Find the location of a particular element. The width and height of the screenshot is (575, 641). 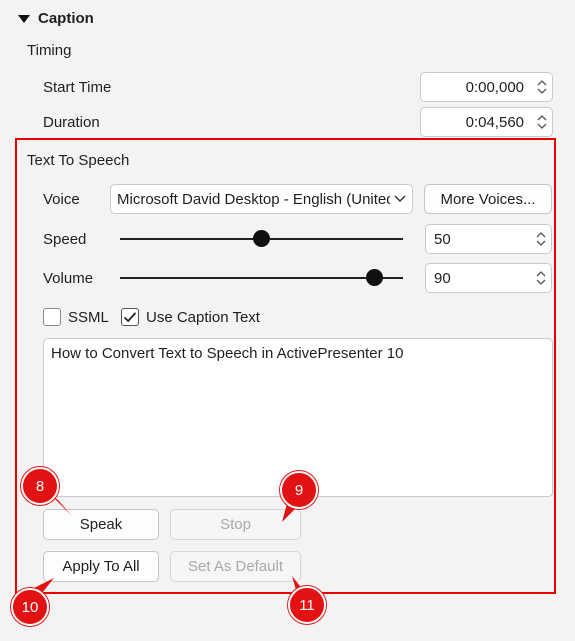

callout-badge-8: 8 is located at coordinates (40, 486).